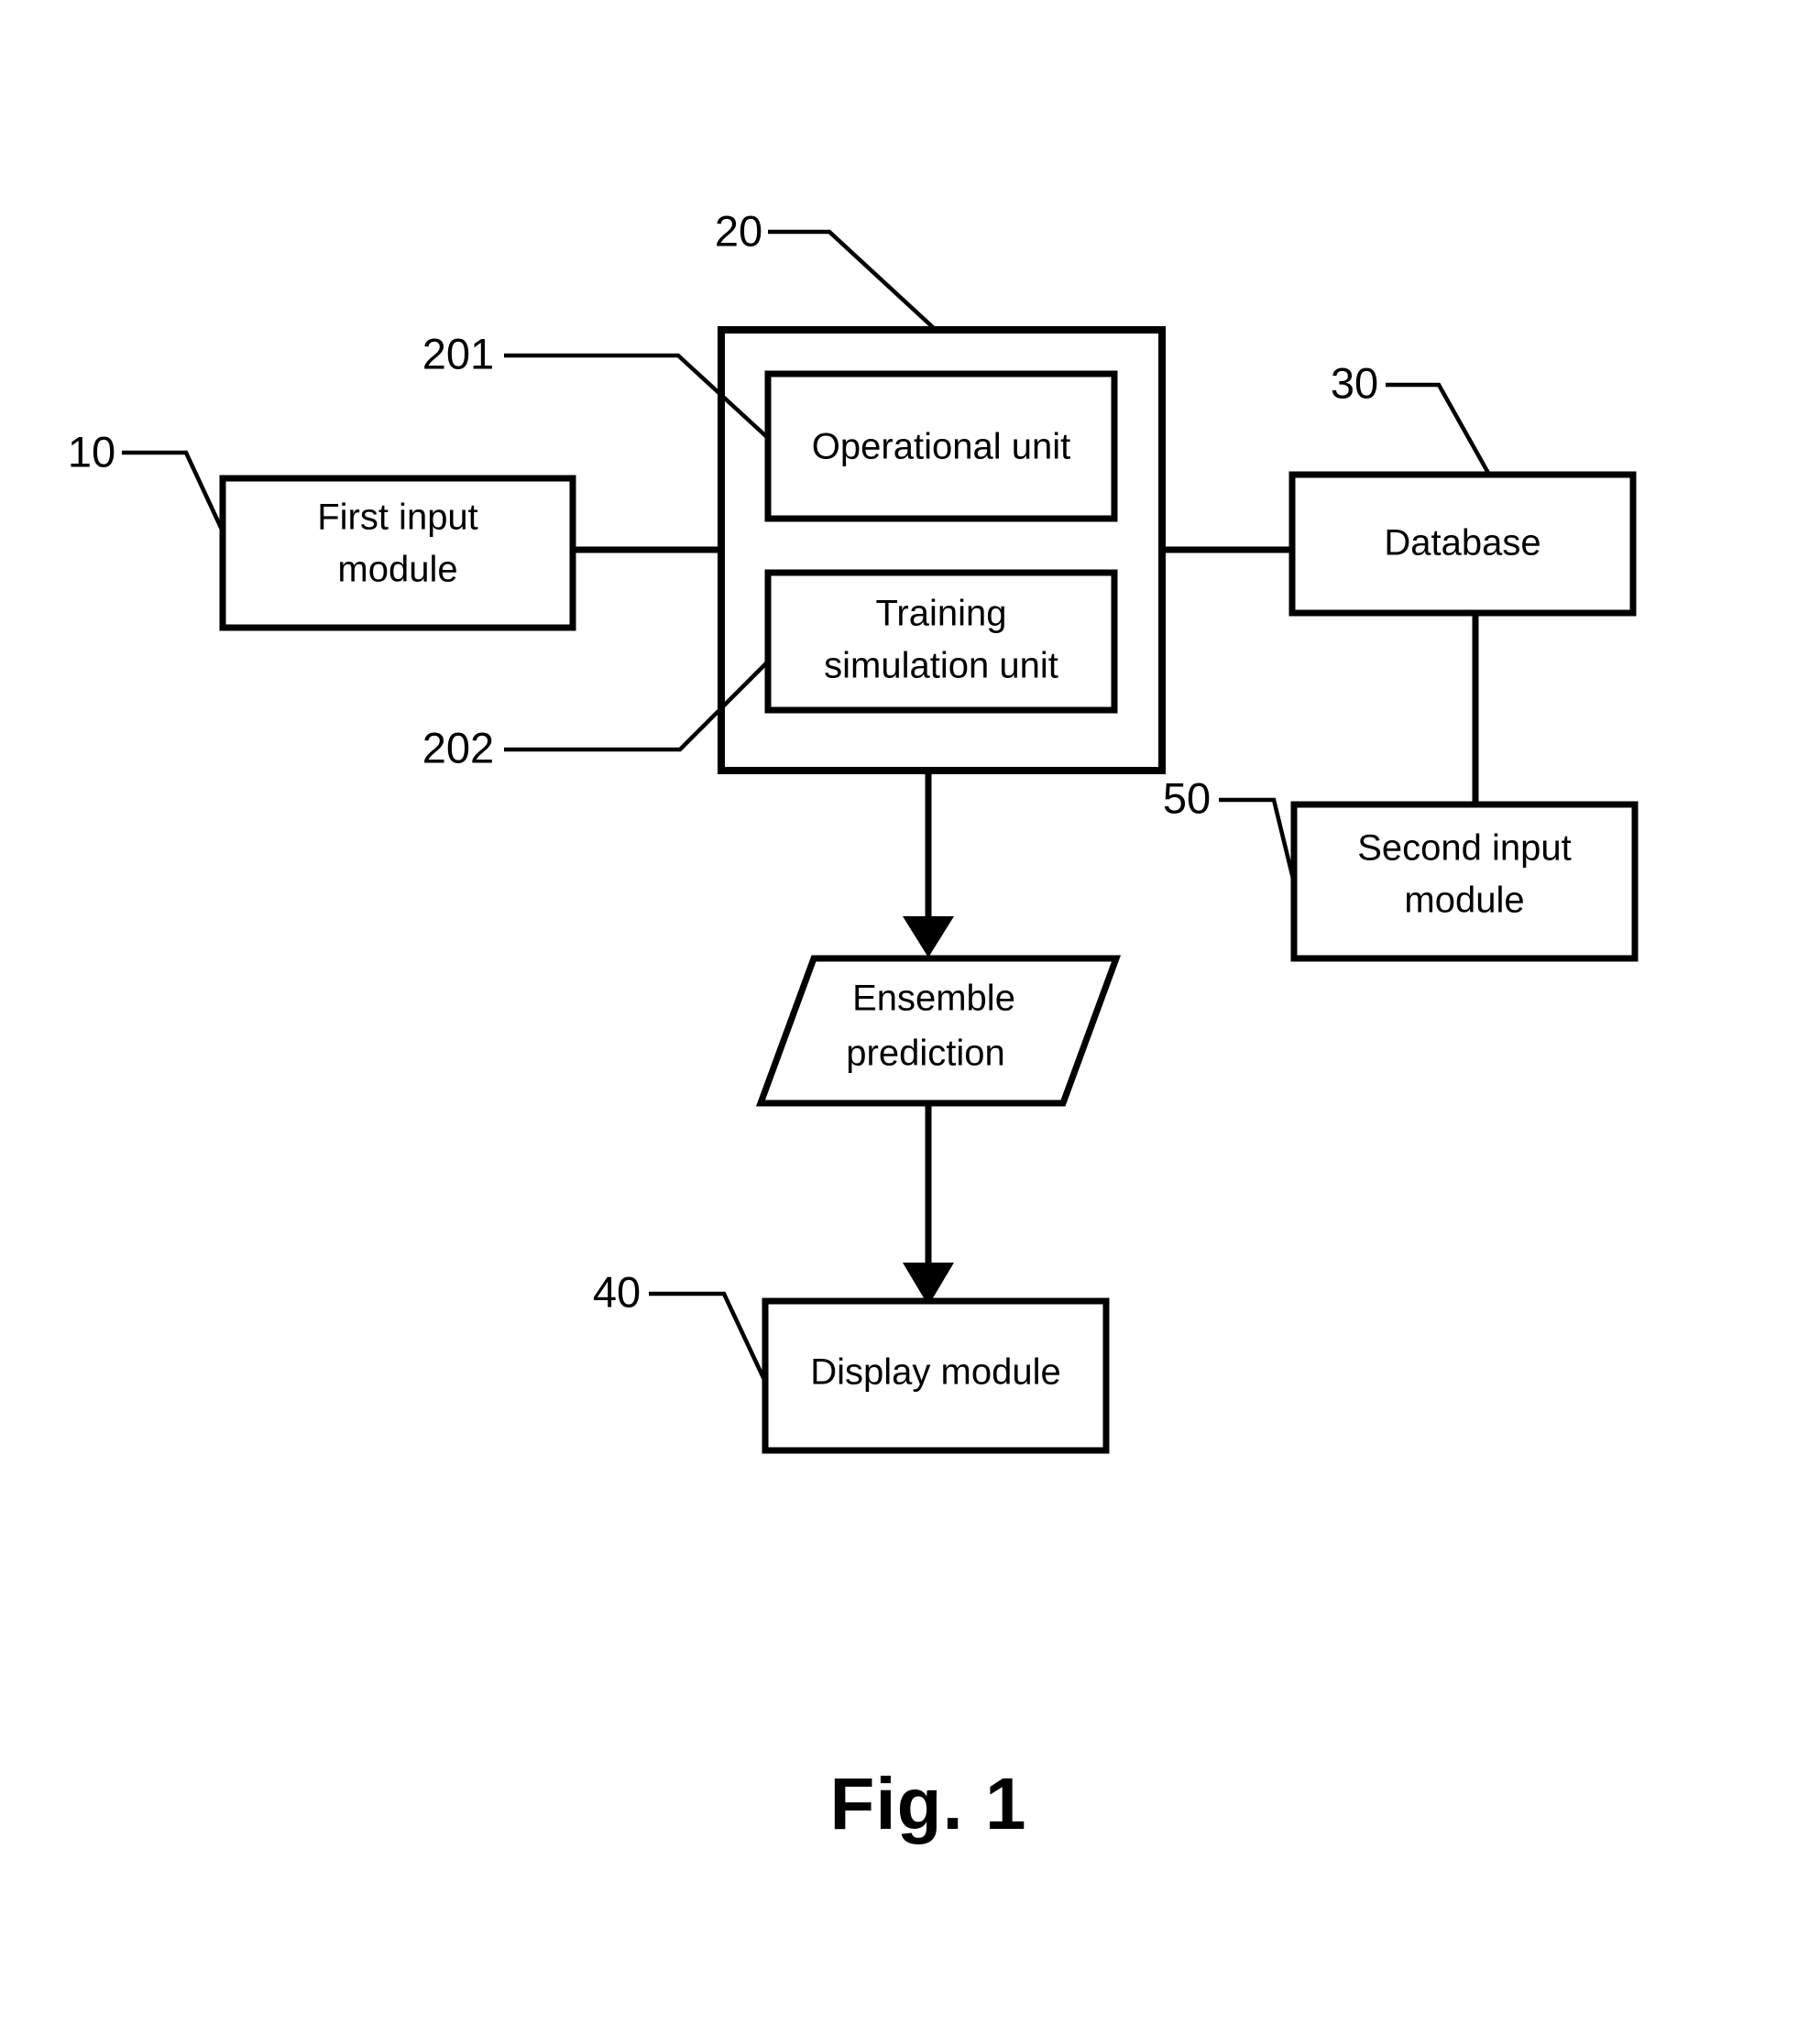 This screenshot has width=1820, height=2035. What do you see at coordinates (458, 353) in the screenshot?
I see `ref-numeral-201: 201` at bounding box center [458, 353].